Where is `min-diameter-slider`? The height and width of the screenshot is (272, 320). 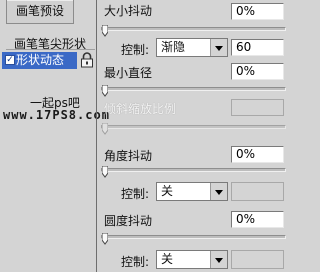 min-diameter-slider is located at coordinates (193, 91).